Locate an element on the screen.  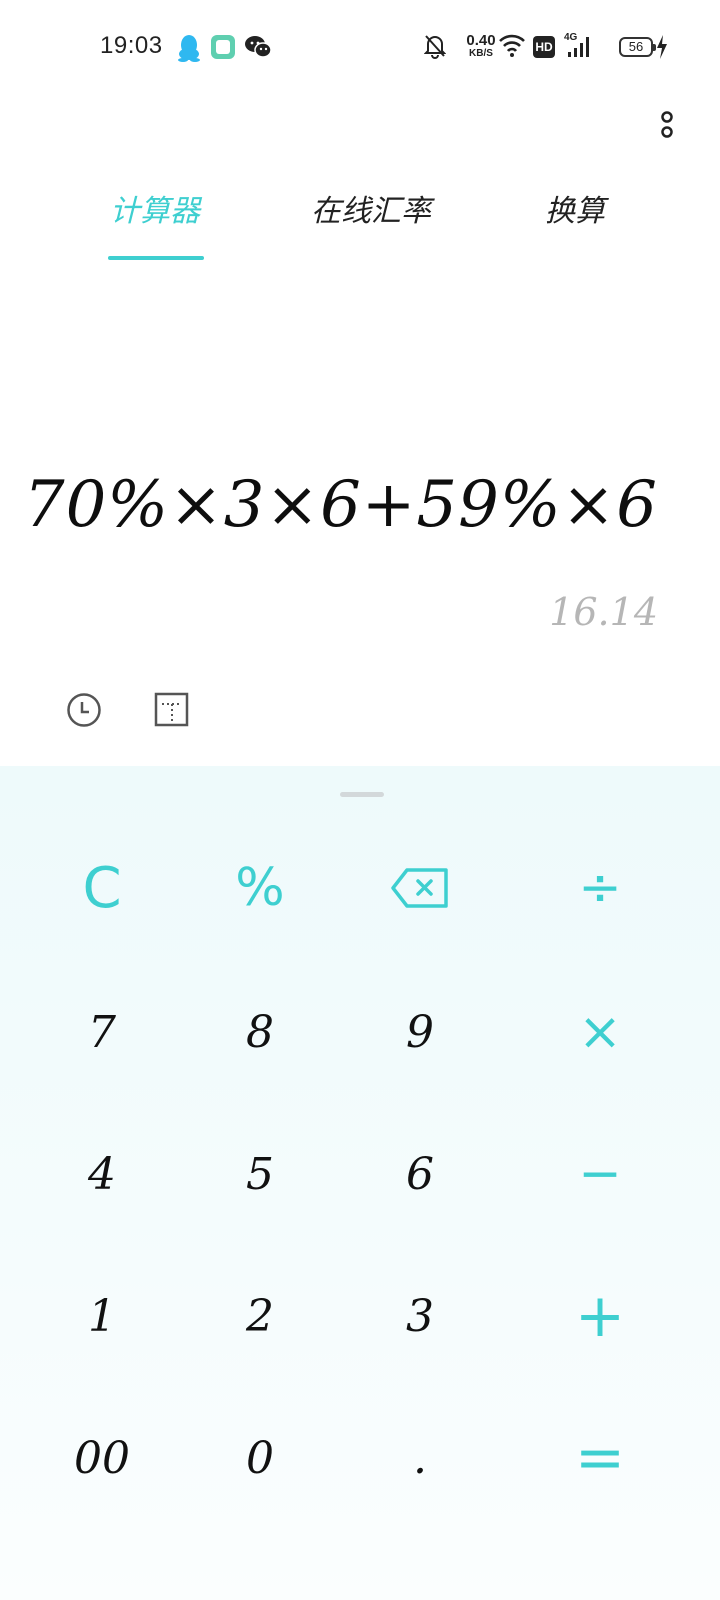
scientific-mode-button is located at coordinates (172, 710).